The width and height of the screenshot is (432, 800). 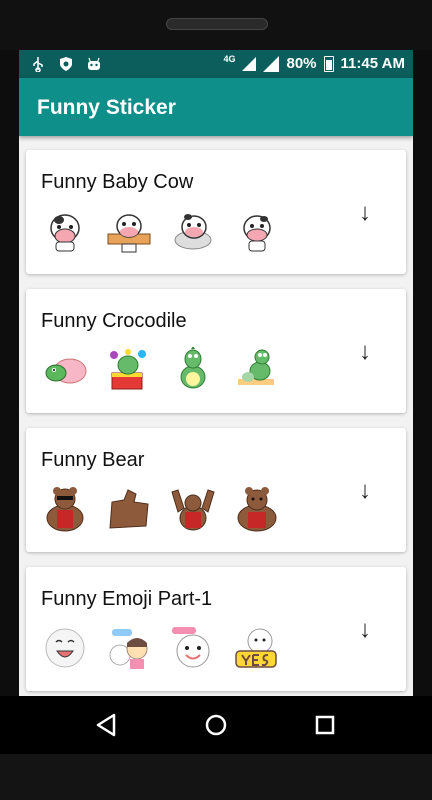 I want to click on app-bar: Funny Sticker, so click(x=216, y=107).